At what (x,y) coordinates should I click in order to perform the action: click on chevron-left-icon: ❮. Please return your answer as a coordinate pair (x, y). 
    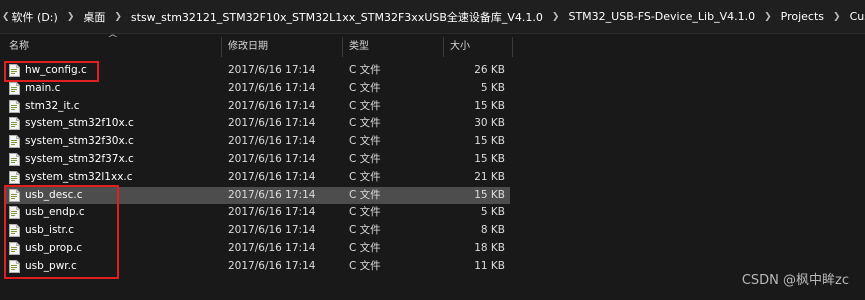
    Looking at the image, I should click on (6, 17).